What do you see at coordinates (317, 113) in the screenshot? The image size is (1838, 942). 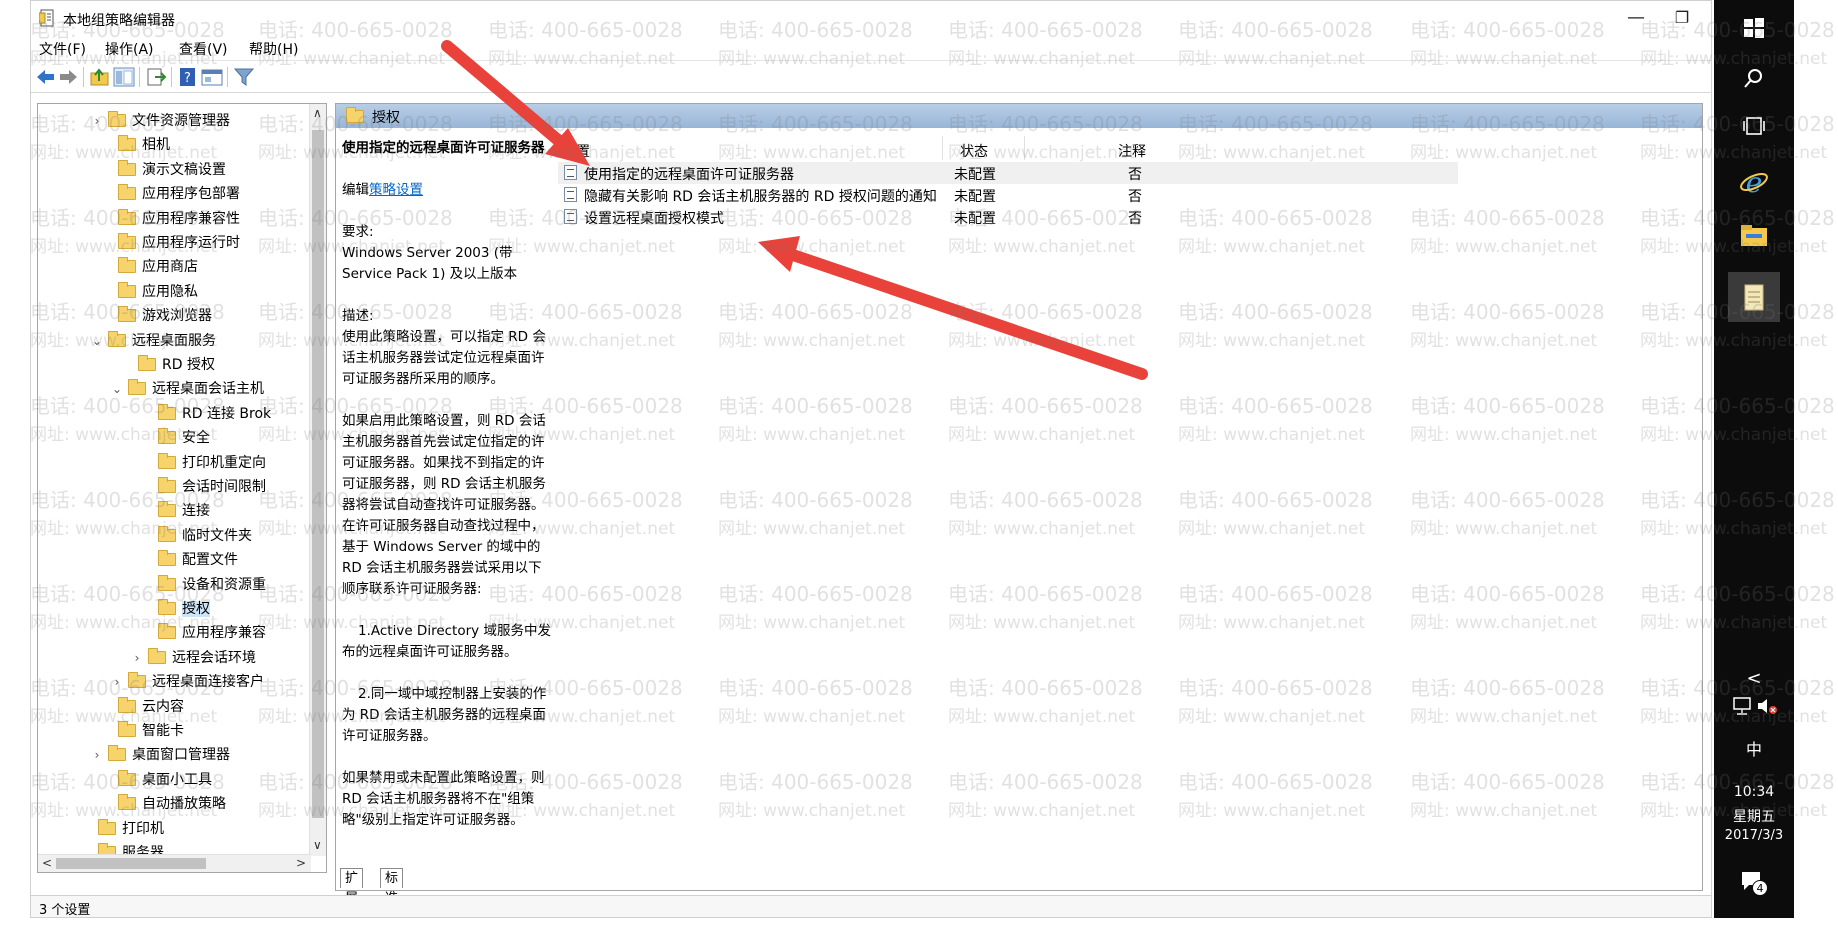 I see `scroll-up-icon: ∧` at bounding box center [317, 113].